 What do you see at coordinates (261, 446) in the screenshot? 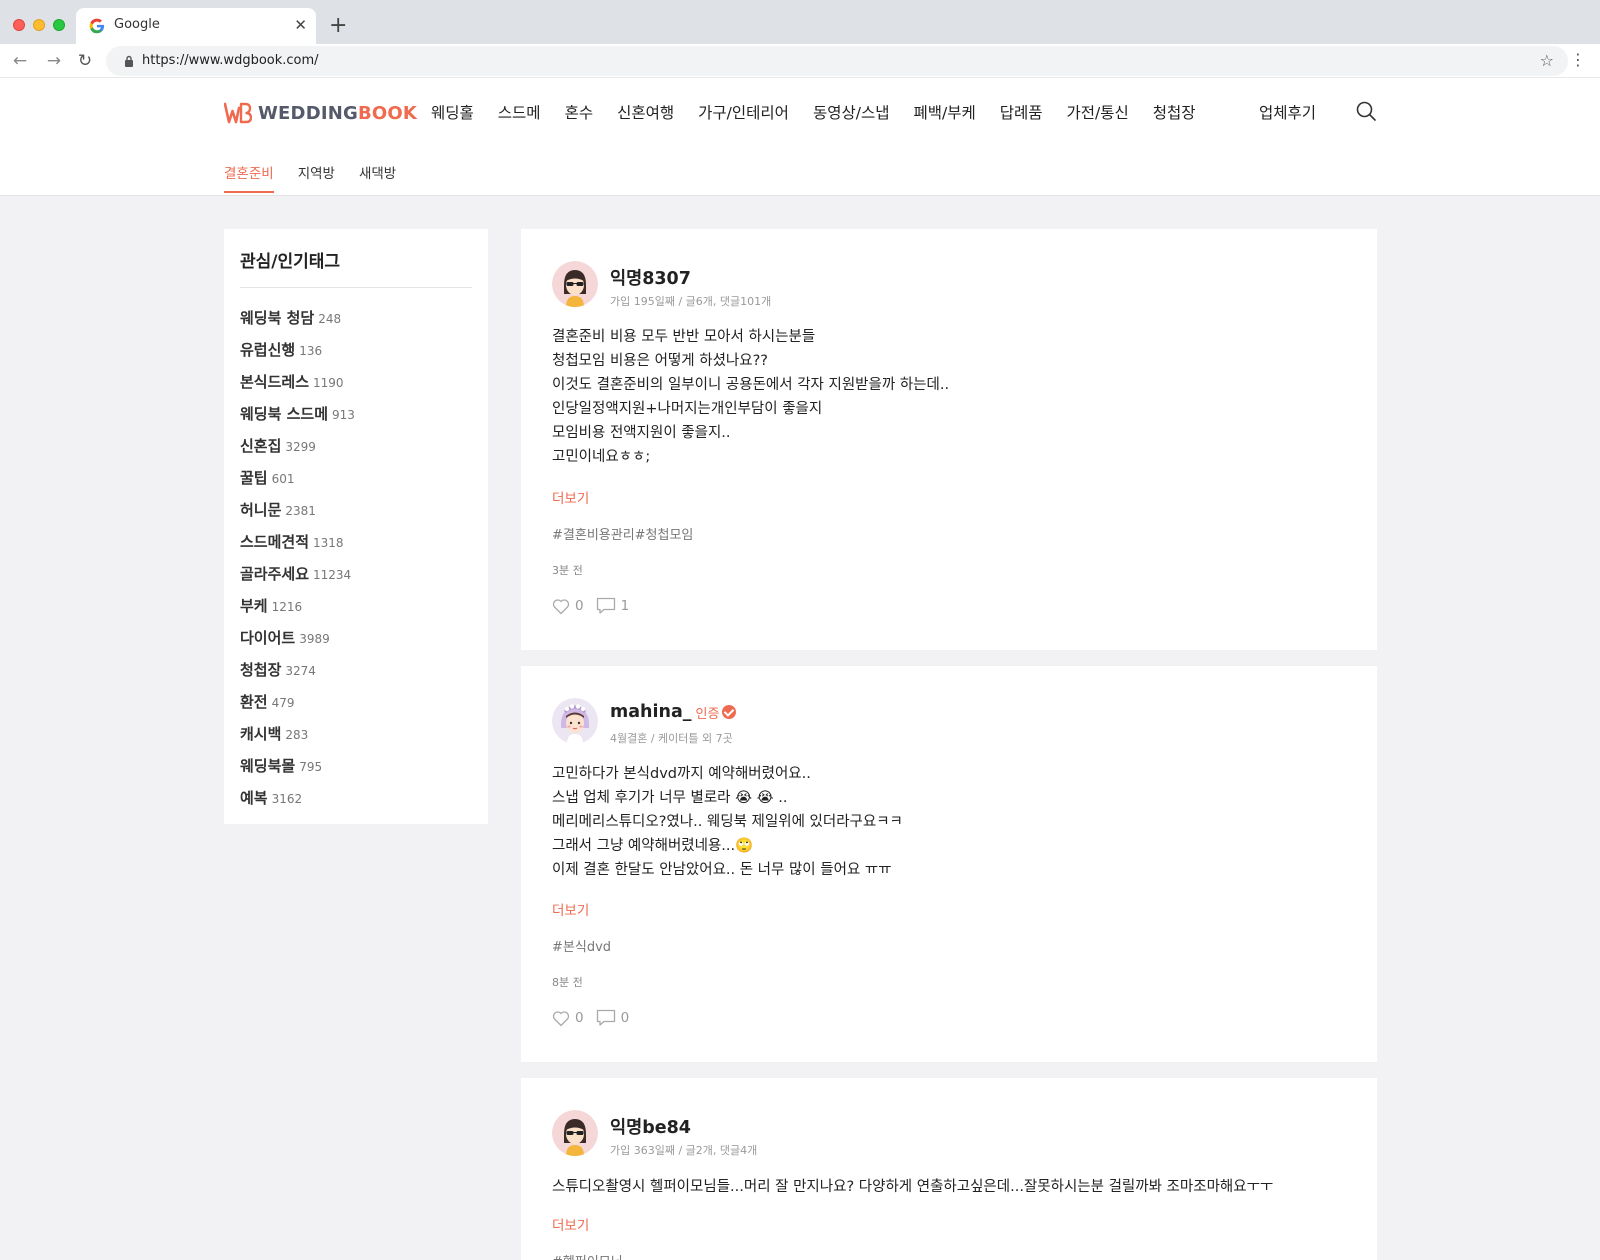
I see `tag-name: 신혼집` at bounding box center [261, 446].